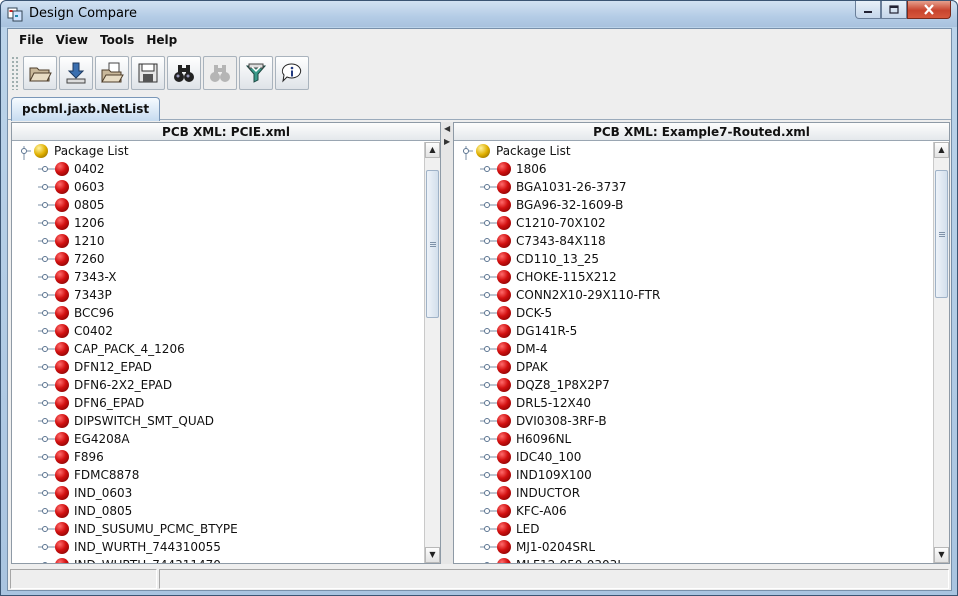 The width and height of the screenshot is (958, 596). I want to click on left-scrollbar: ▲ ▼, so click(432, 352).